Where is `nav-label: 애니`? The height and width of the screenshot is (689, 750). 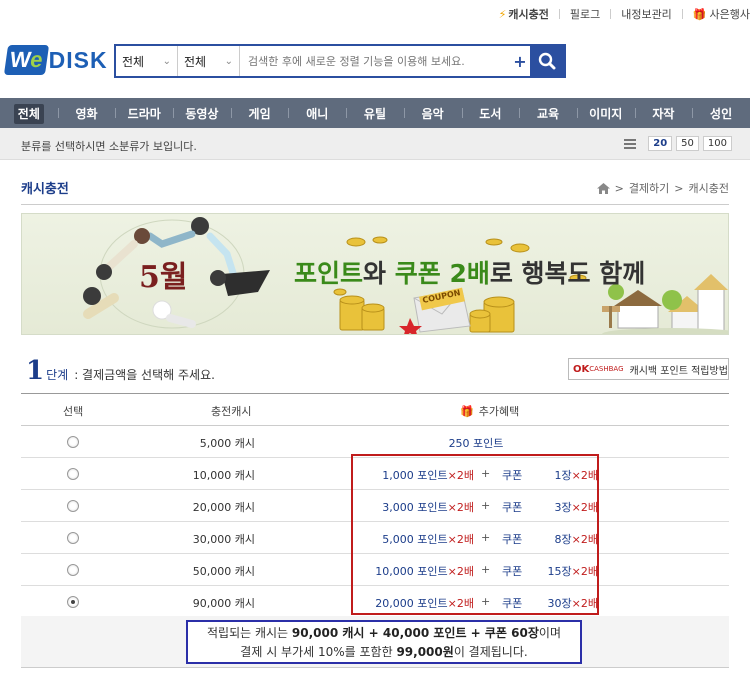 nav-label: 애니 is located at coordinates (317, 113).